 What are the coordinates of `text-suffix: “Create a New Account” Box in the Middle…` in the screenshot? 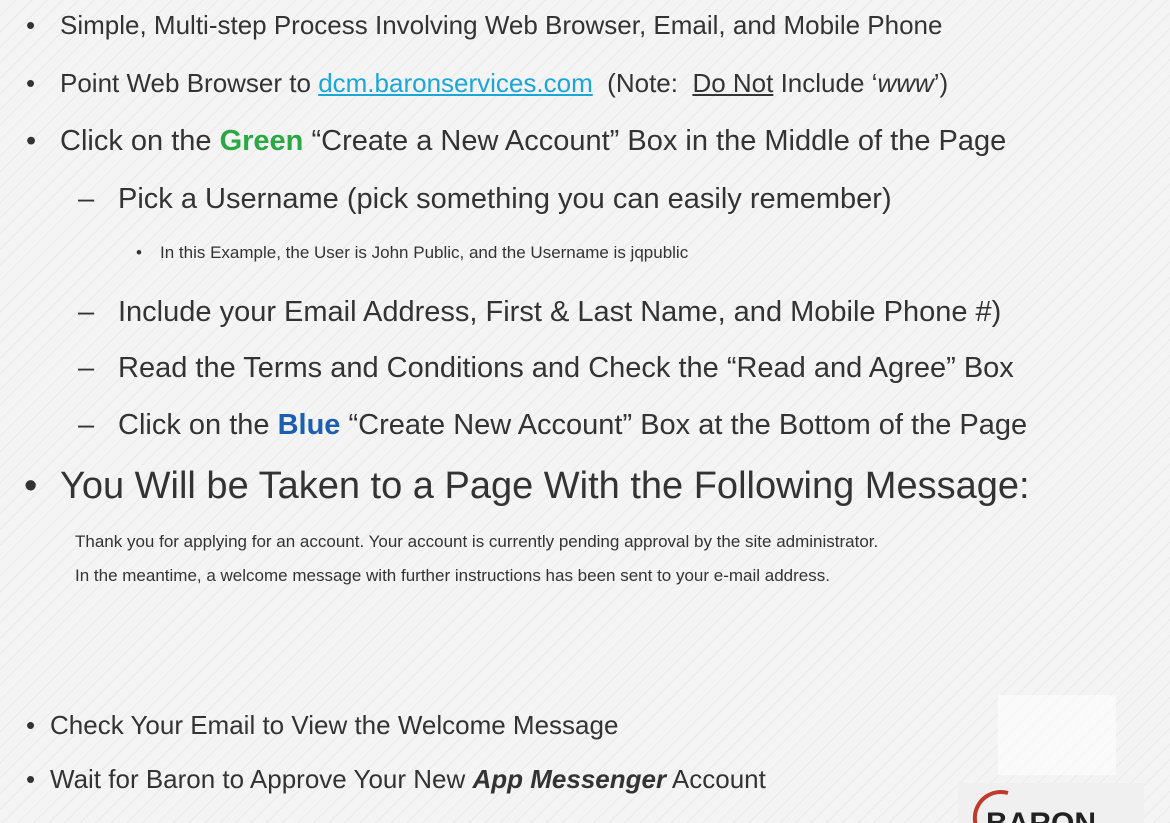 It's located at (655, 141).